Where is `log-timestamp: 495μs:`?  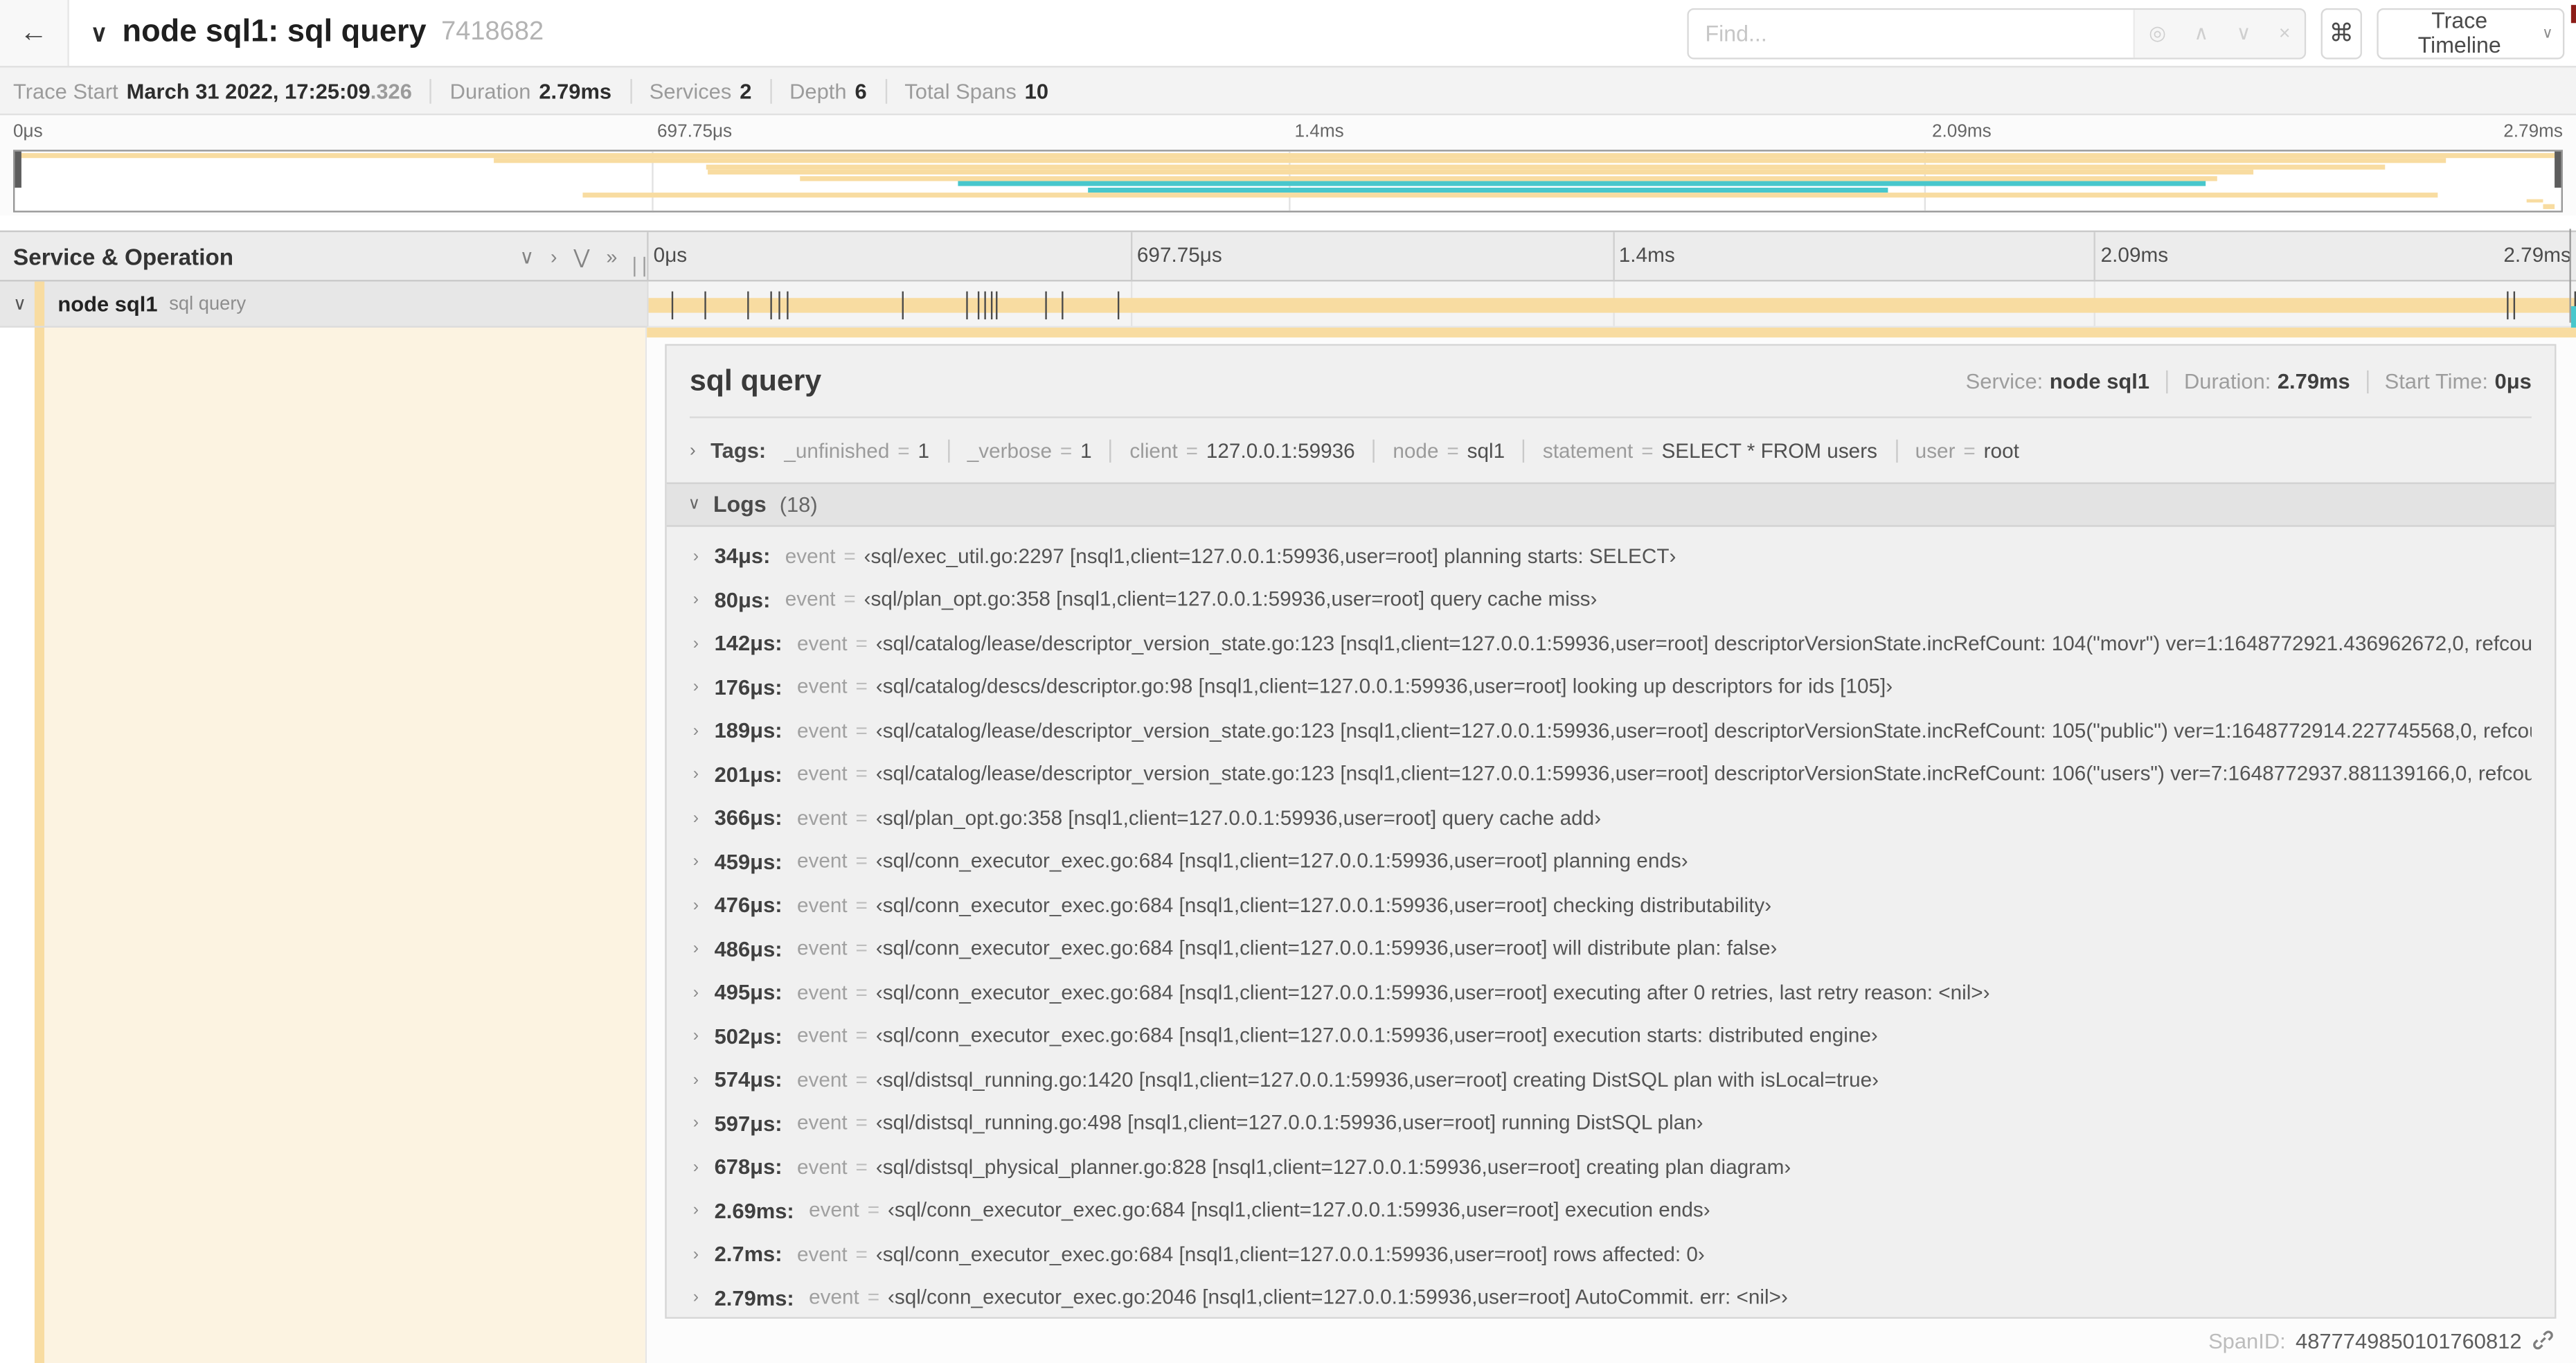
log-timestamp: 495μs: is located at coordinates (748, 992).